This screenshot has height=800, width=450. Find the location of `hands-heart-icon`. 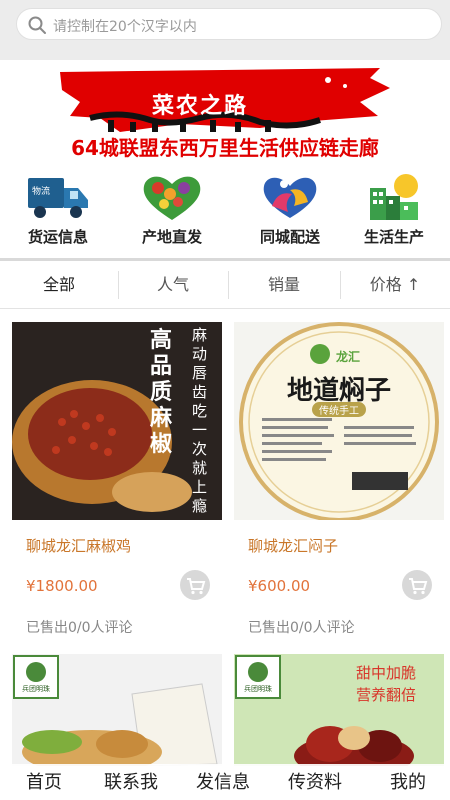

hands-heart-icon is located at coordinates (290, 197).